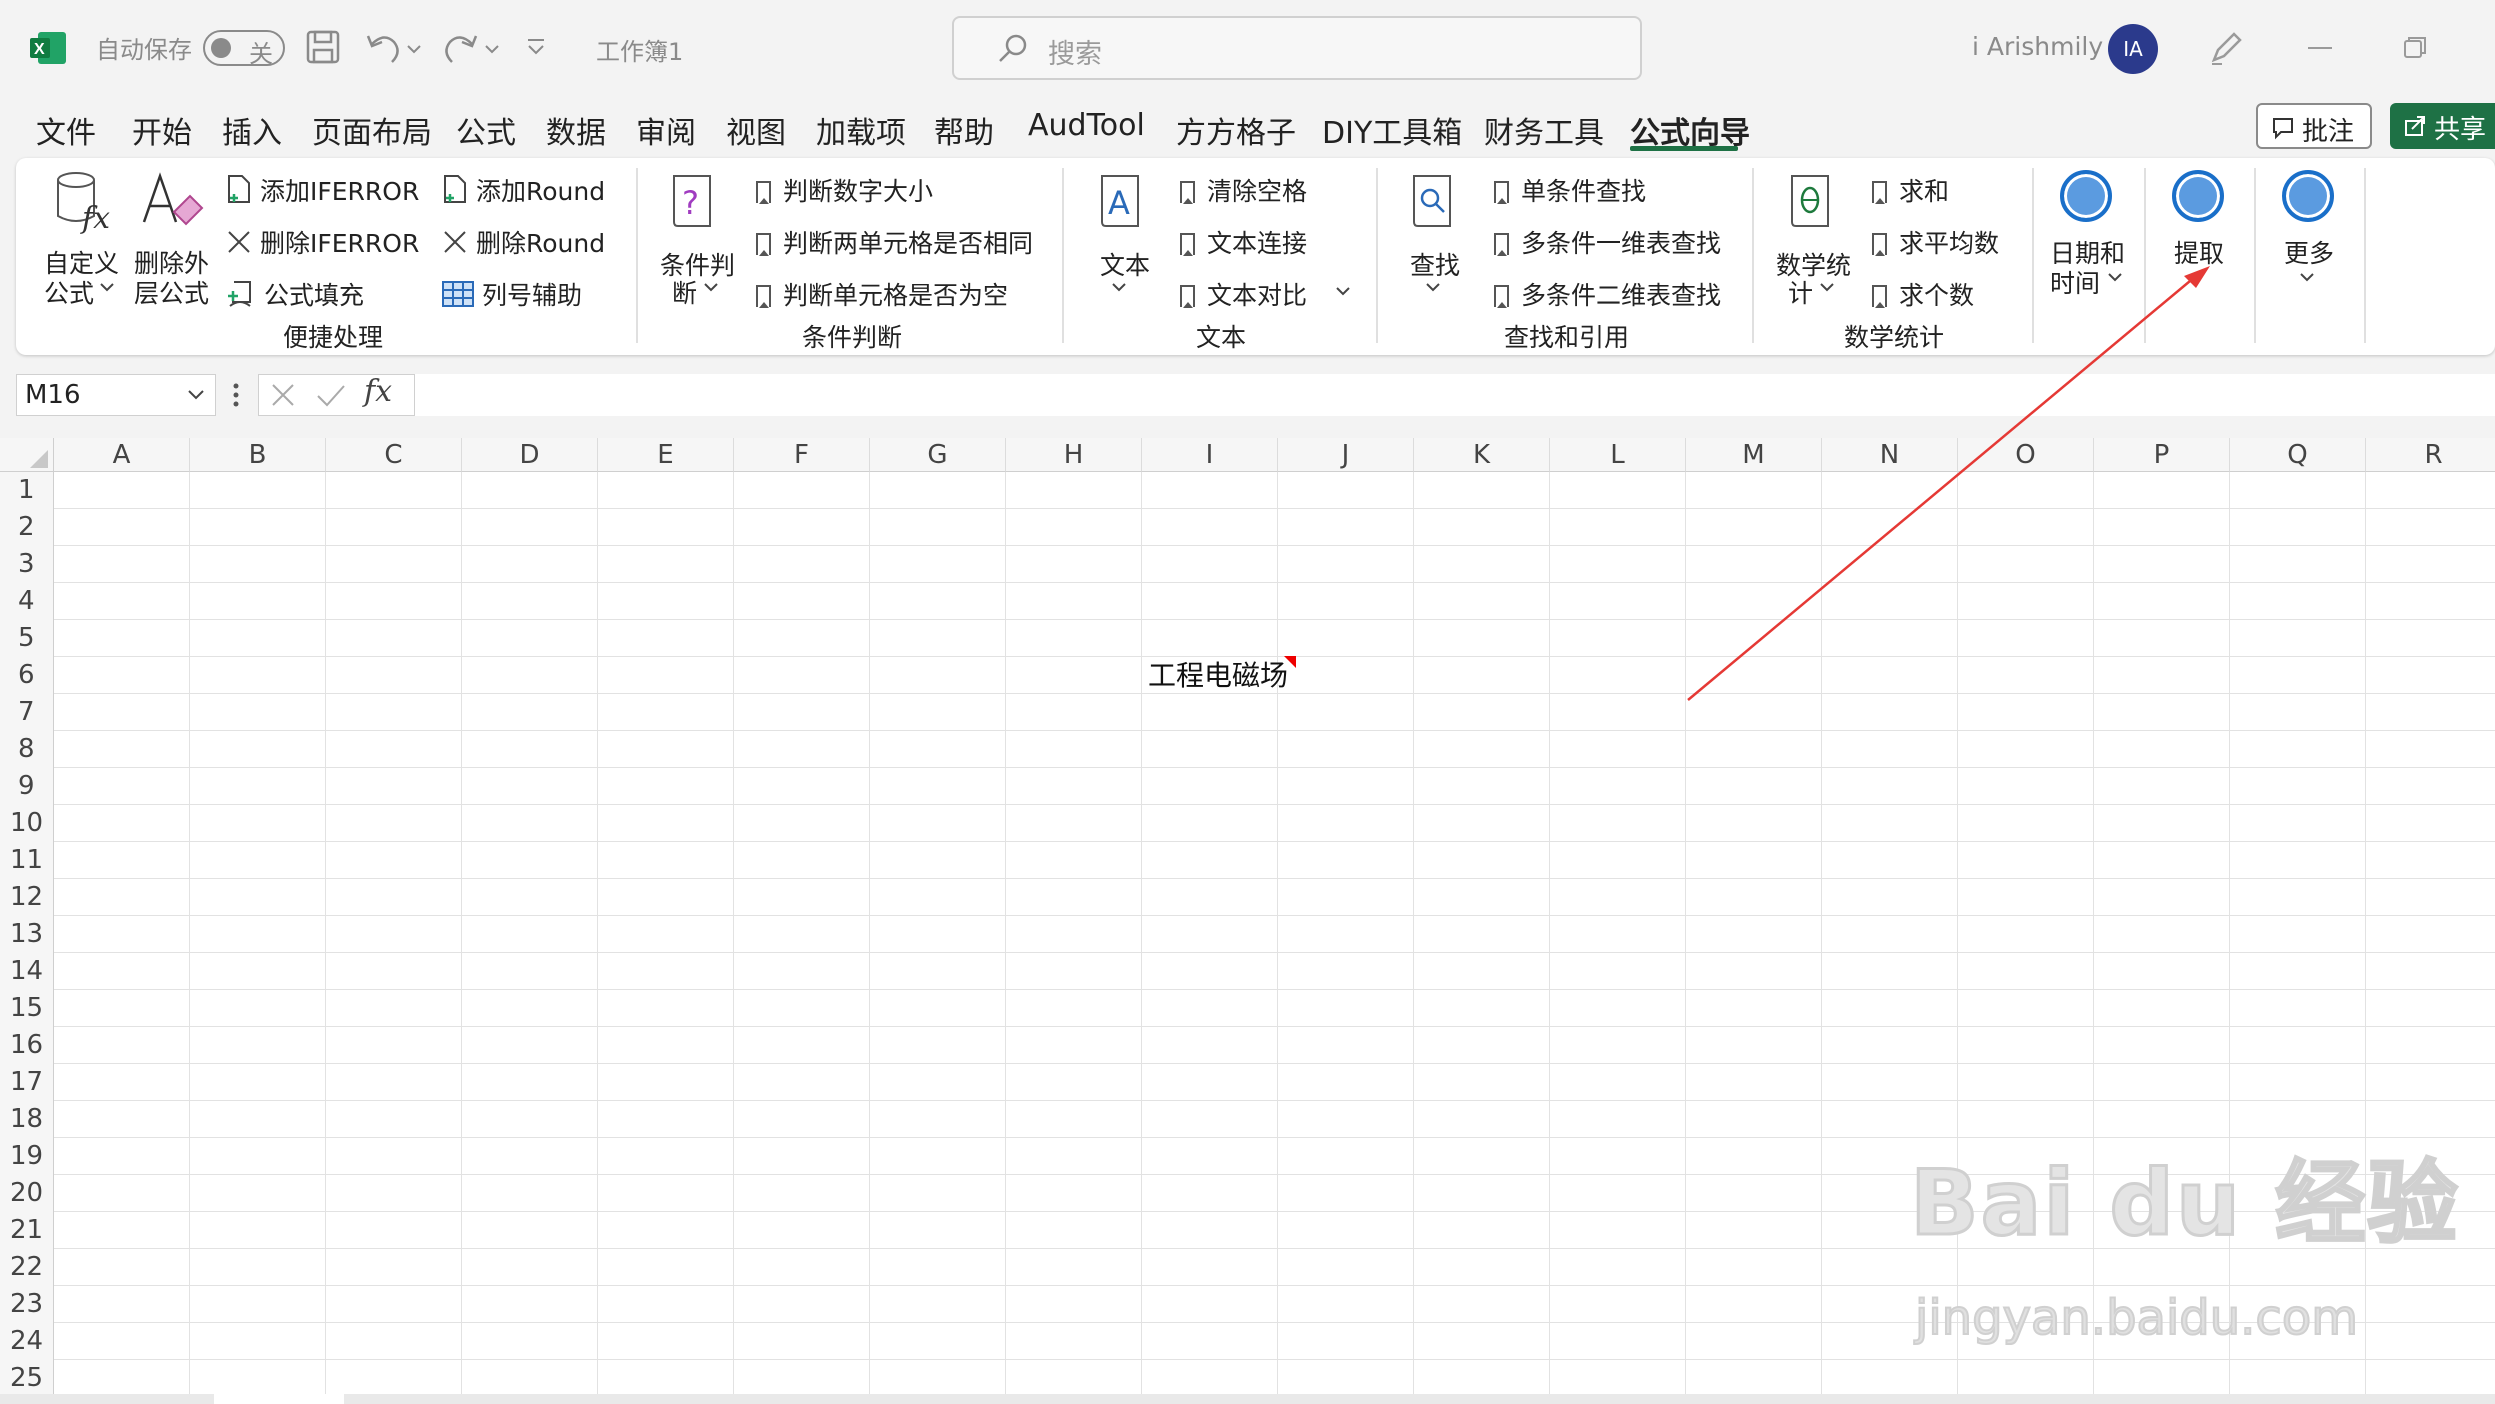 Image resolution: width=2495 pixels, height=1404 pixels. What do you see at coordinates (666, 455) in the screenshot?
I see `column-header: E` at bounding box center [666, 455].